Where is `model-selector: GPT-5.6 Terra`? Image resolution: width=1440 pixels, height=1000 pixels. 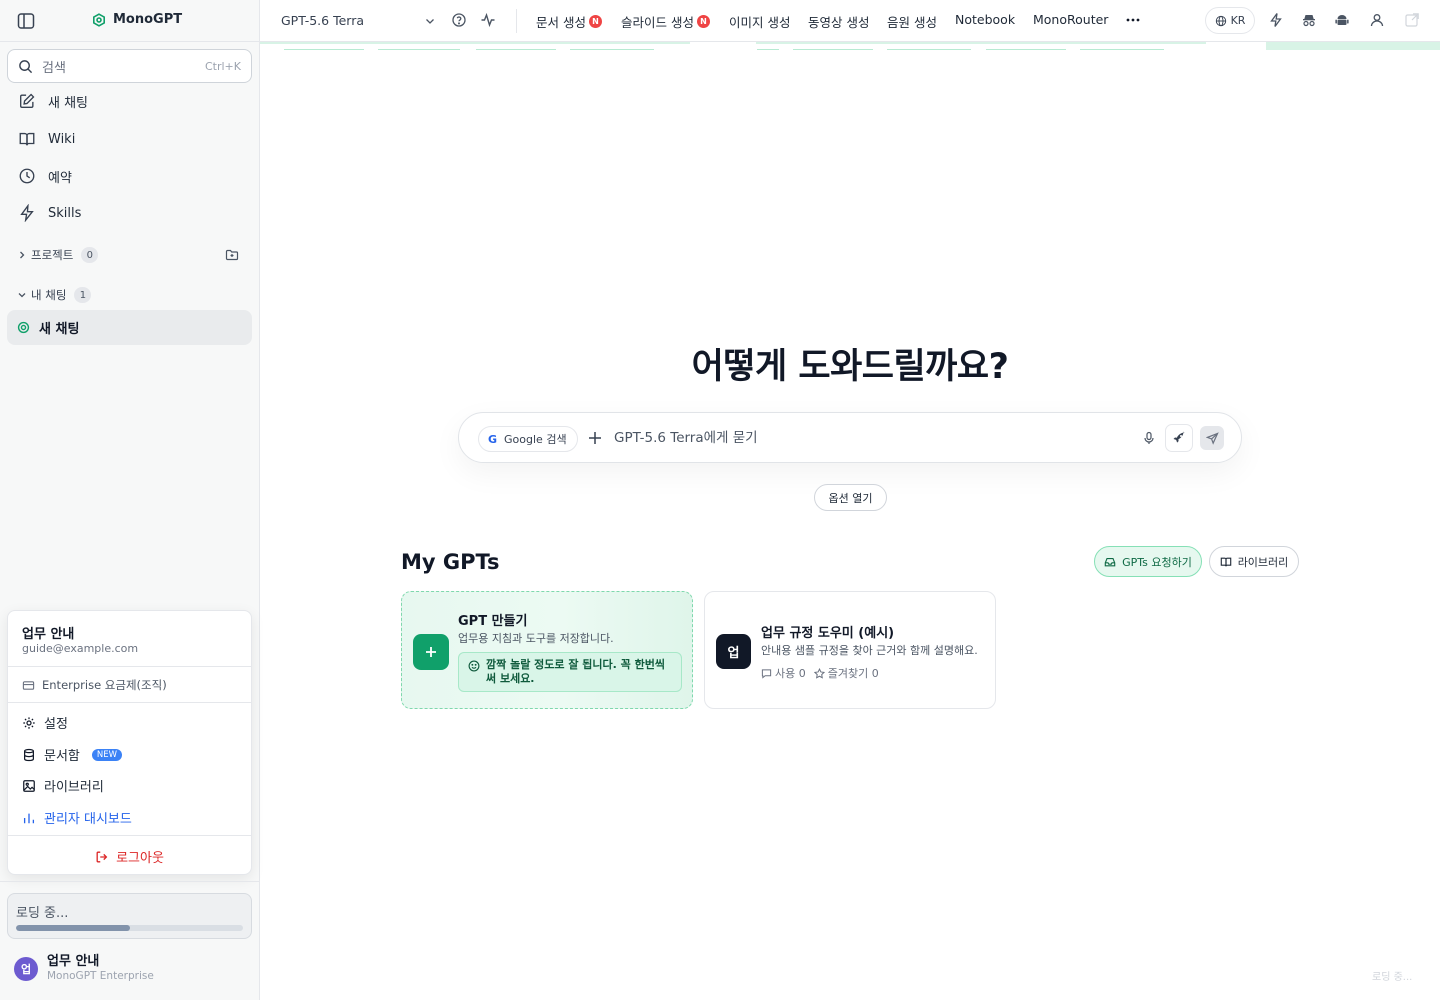
model-selector: GPT-5.6 Terra is located at coordinates (322, 20).